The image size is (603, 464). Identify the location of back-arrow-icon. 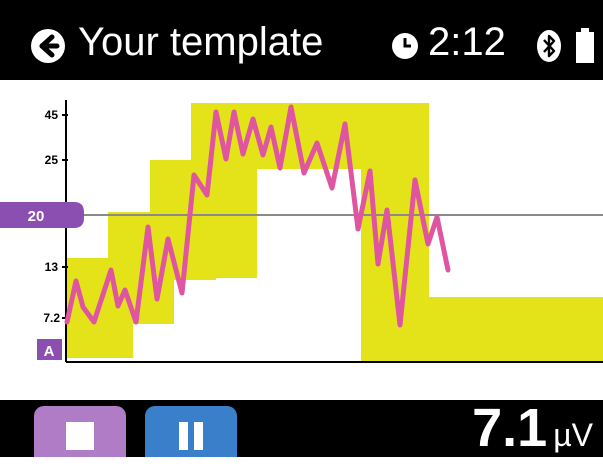
(48, 46).